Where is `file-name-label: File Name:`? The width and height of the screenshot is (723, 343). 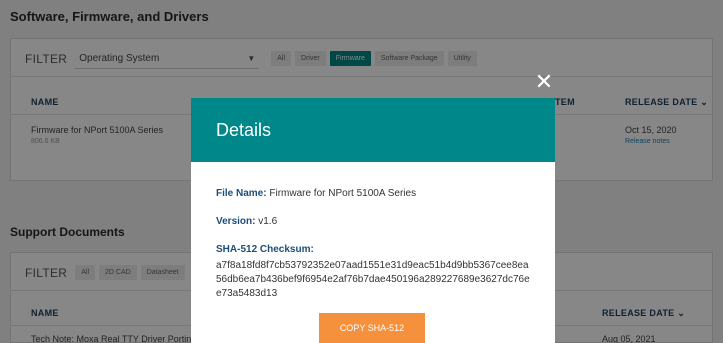
file-name-label: File Name: is located at coordinates (241, 193).